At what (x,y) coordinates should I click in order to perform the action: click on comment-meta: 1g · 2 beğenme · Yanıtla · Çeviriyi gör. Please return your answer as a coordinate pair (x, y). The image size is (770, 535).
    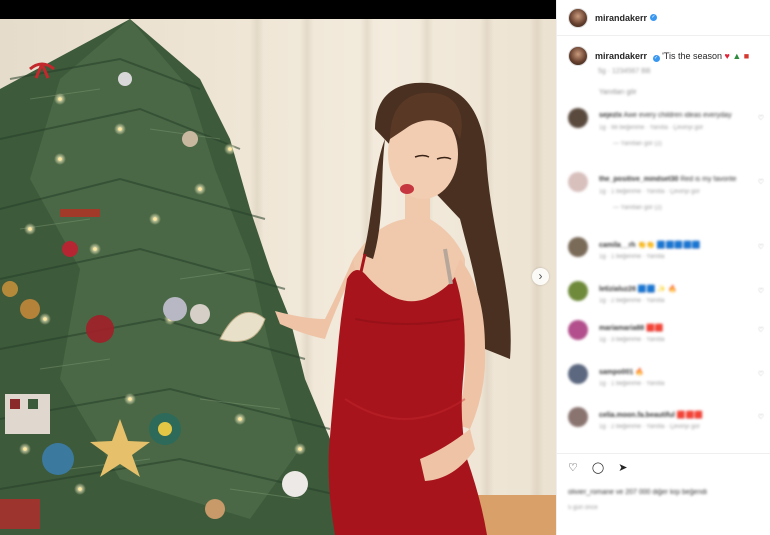
    Looking at the image, I should click on (649, 427).